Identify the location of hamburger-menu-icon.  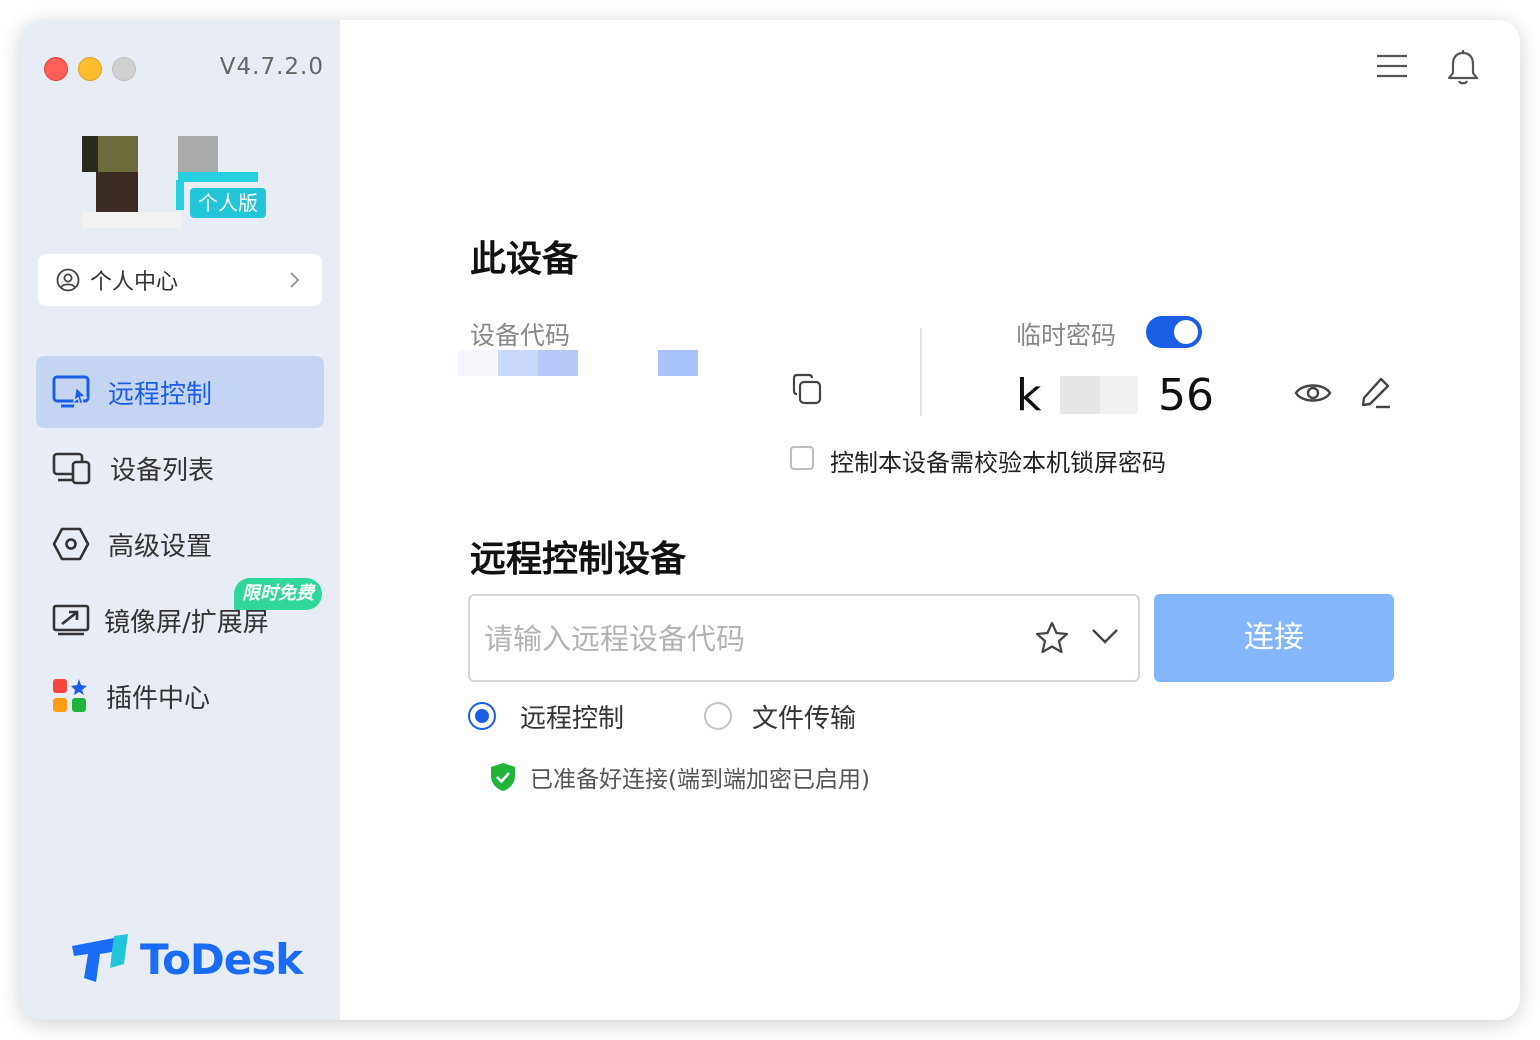
(1392, 66).